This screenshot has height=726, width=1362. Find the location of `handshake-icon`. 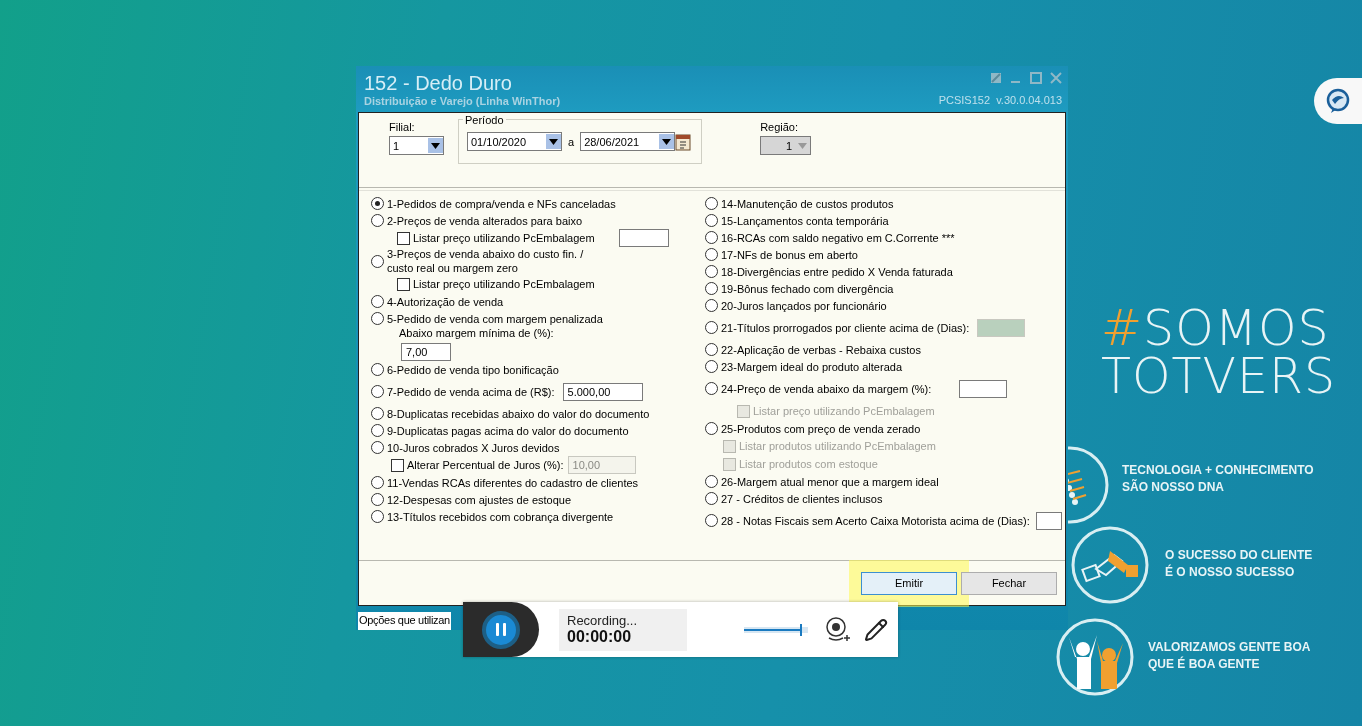

handshake-icon is located at coordinates (1110, 565).